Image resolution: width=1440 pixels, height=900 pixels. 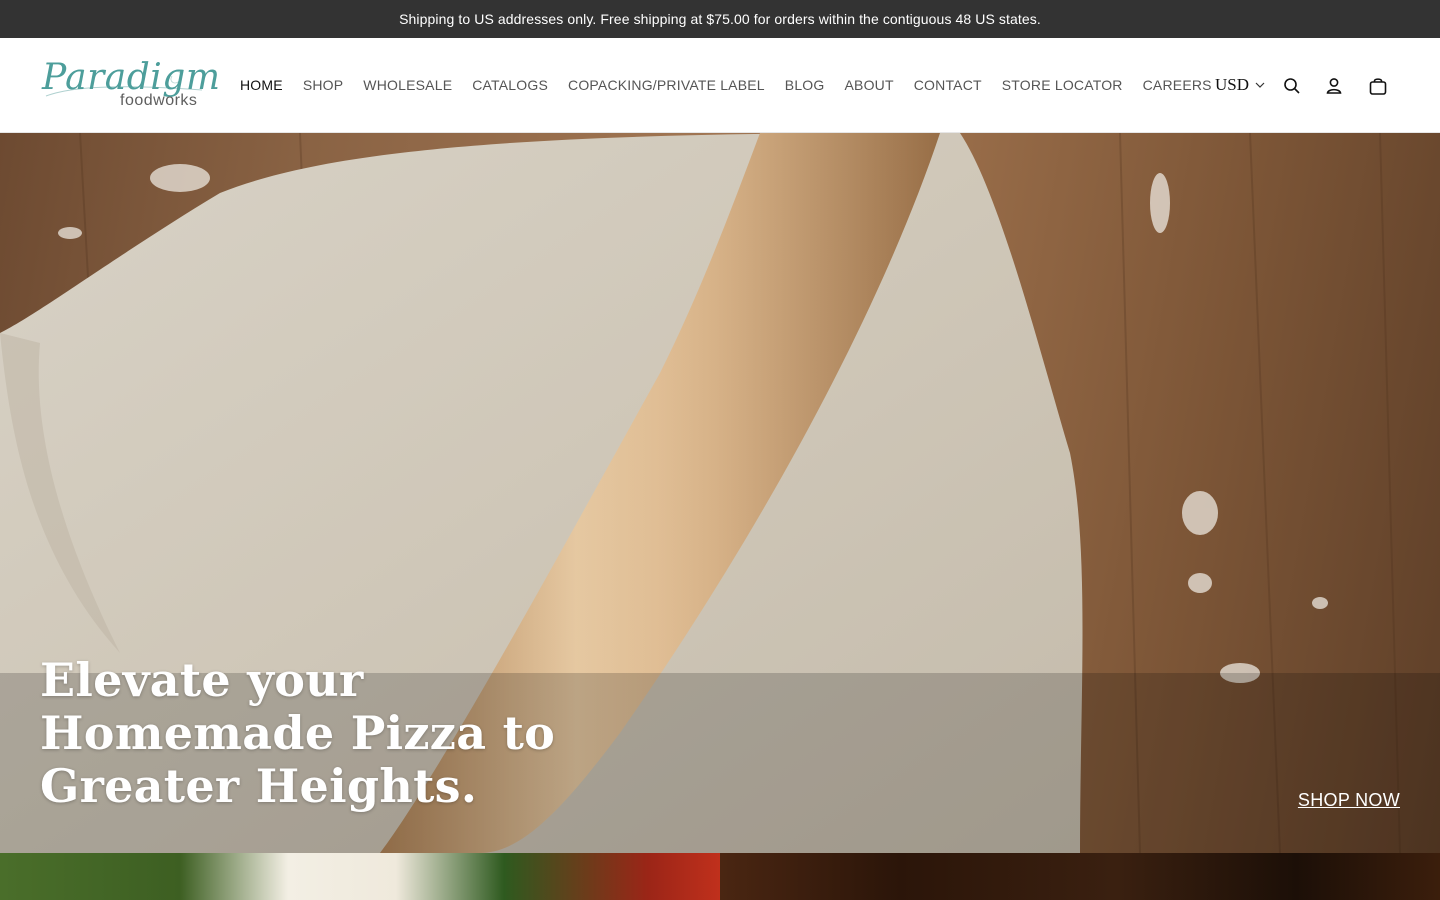 I want to click on shopping-bag-icon, so click(x=1378, y=86).